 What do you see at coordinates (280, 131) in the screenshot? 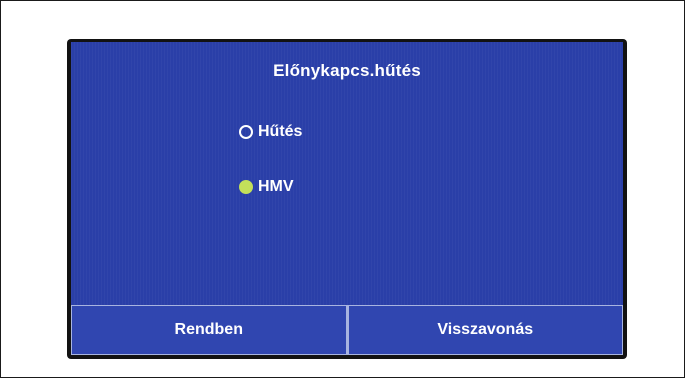
I see `radio-option-label: Hűtés` at bounding box center [280, 131].